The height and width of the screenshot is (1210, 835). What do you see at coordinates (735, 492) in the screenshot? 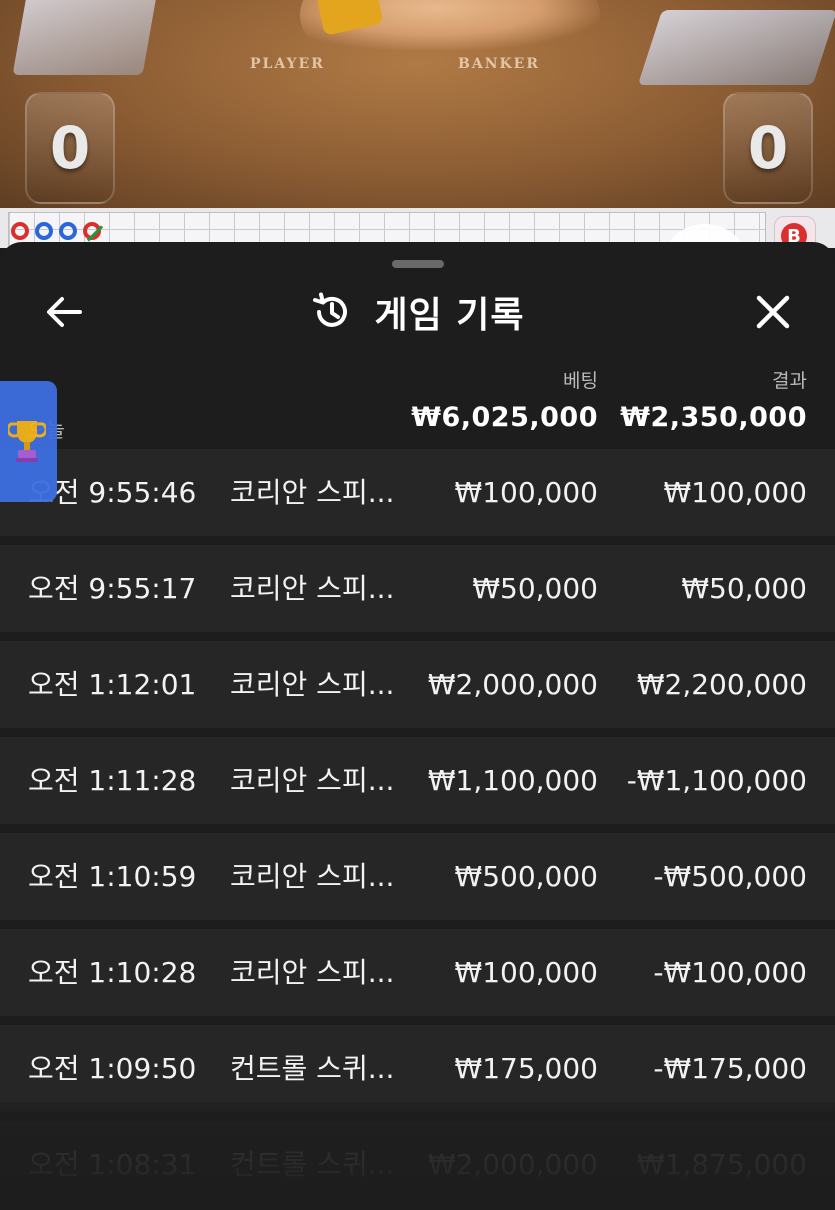
I see `row-result: ₩100,000` at bounding box center [735, 492].